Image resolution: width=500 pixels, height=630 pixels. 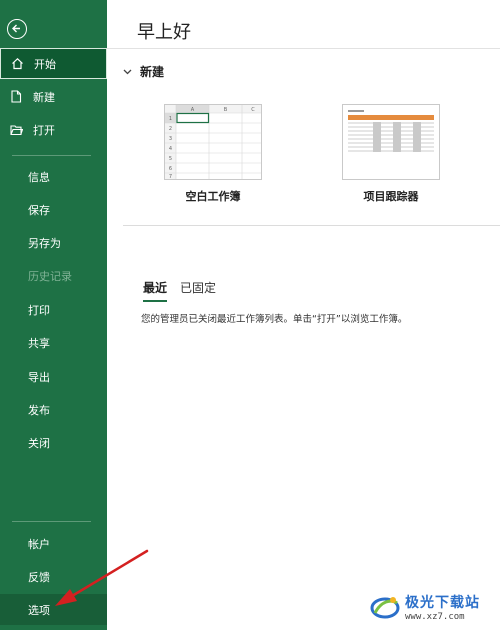 I want to click on back-arrow-icon, so click(x=17, y=29).